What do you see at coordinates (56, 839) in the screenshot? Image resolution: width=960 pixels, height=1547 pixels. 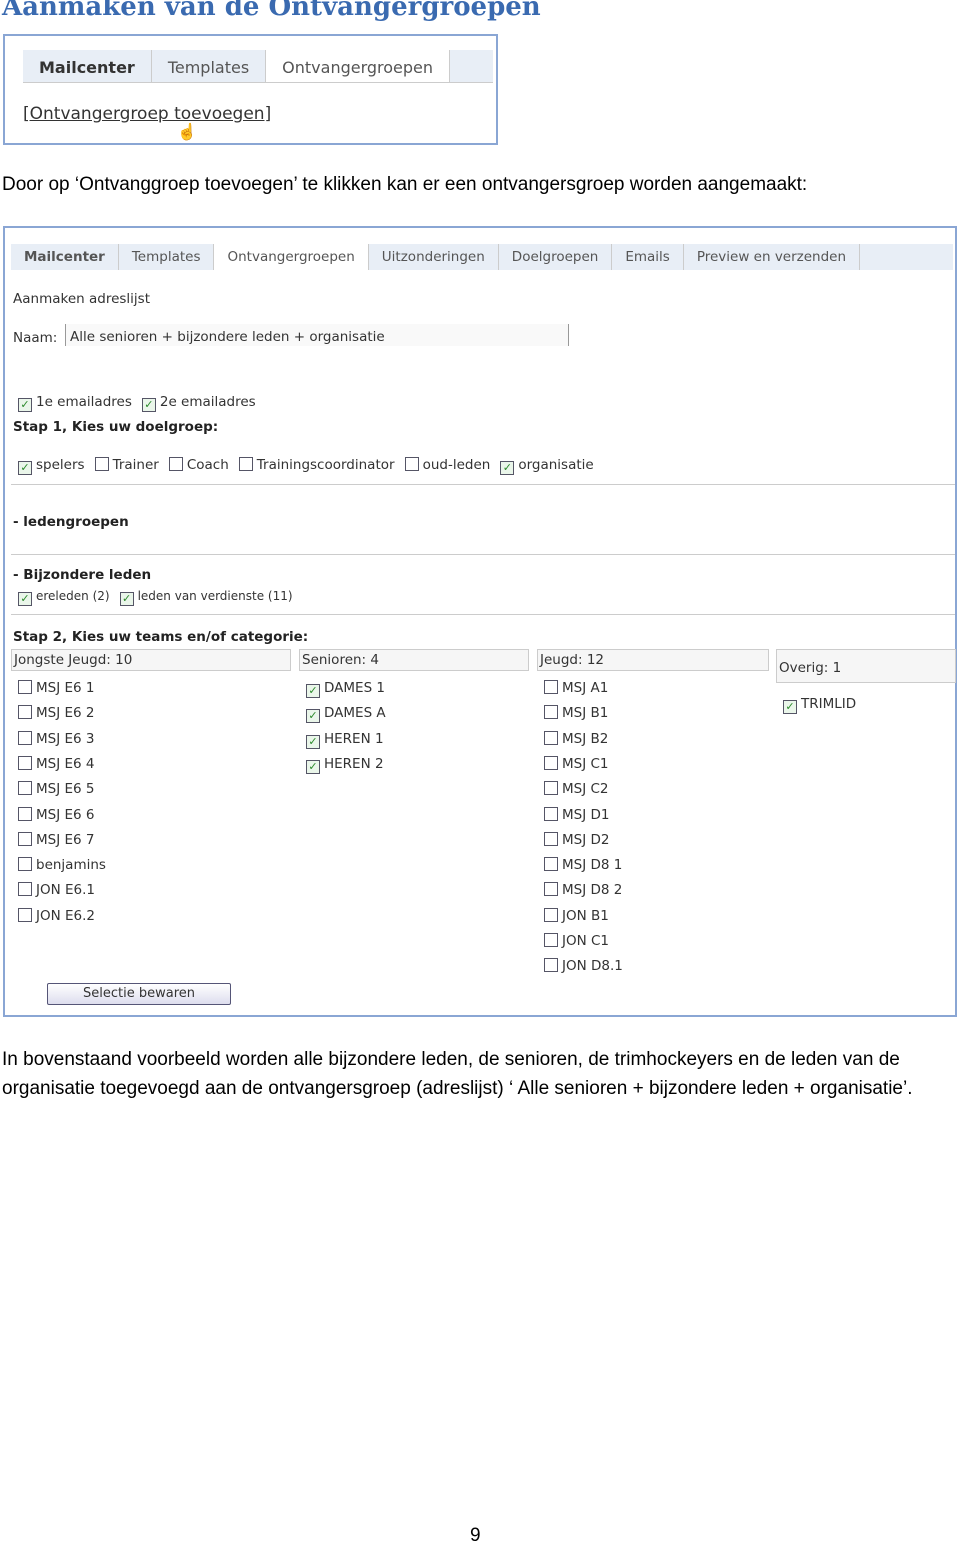 I see `team-option: MSJ E6 7` at bounding box center [56, 839].